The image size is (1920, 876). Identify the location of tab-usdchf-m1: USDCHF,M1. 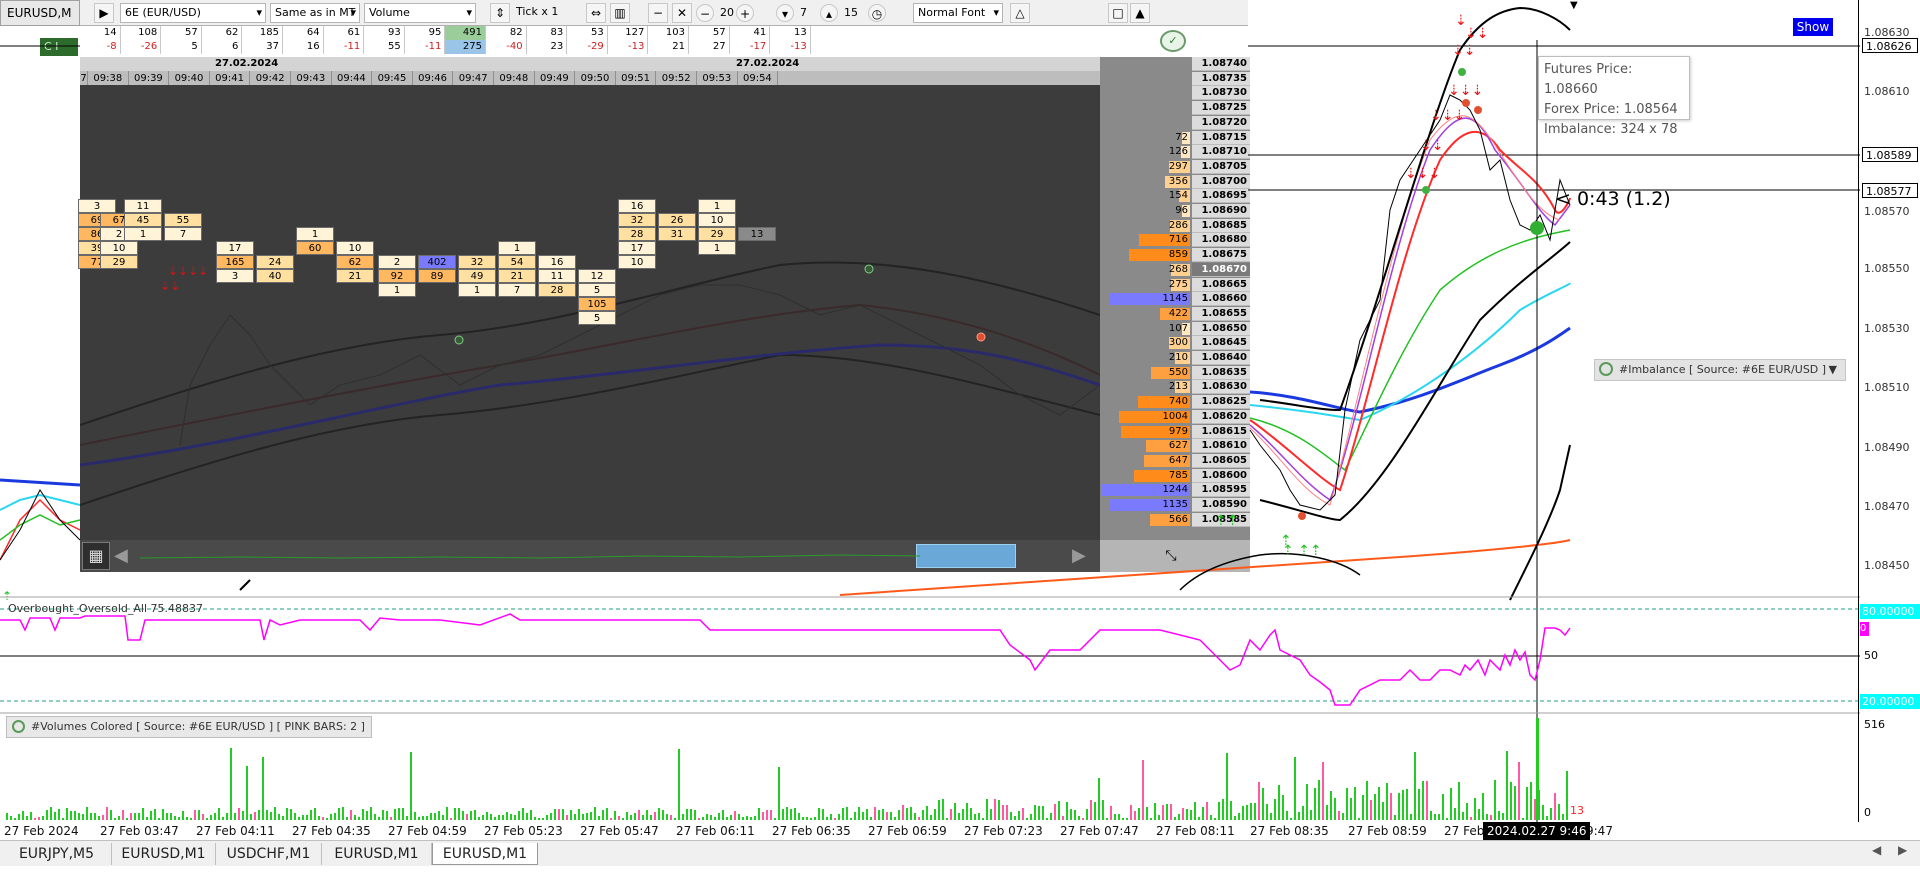
(269, 854).